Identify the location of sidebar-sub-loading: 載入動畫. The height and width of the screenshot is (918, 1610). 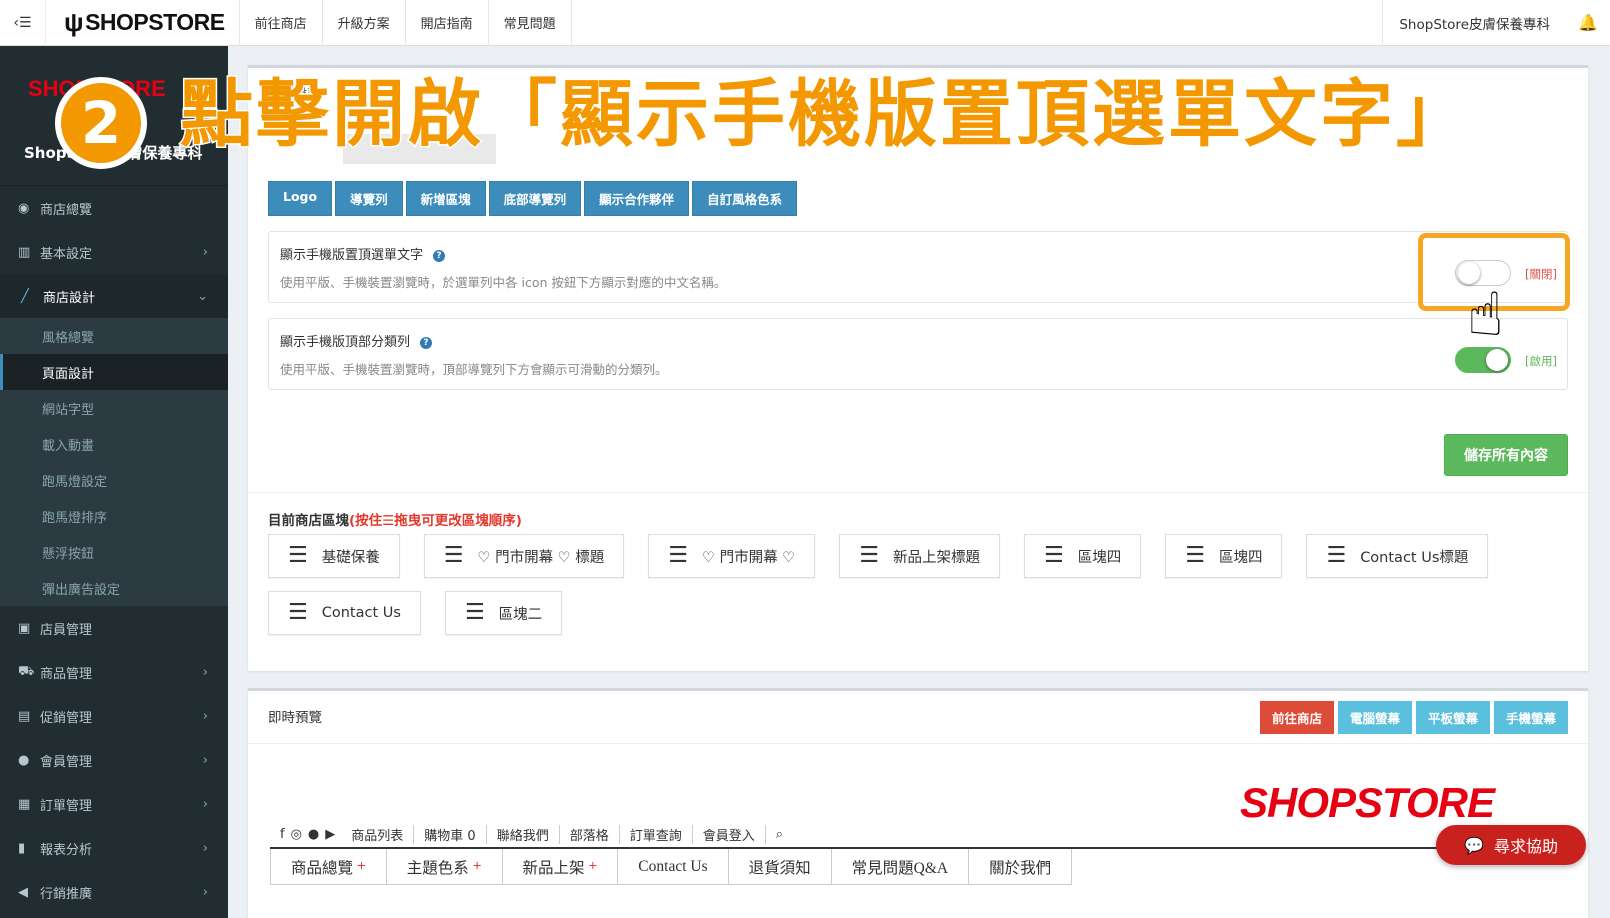
(114, 444).